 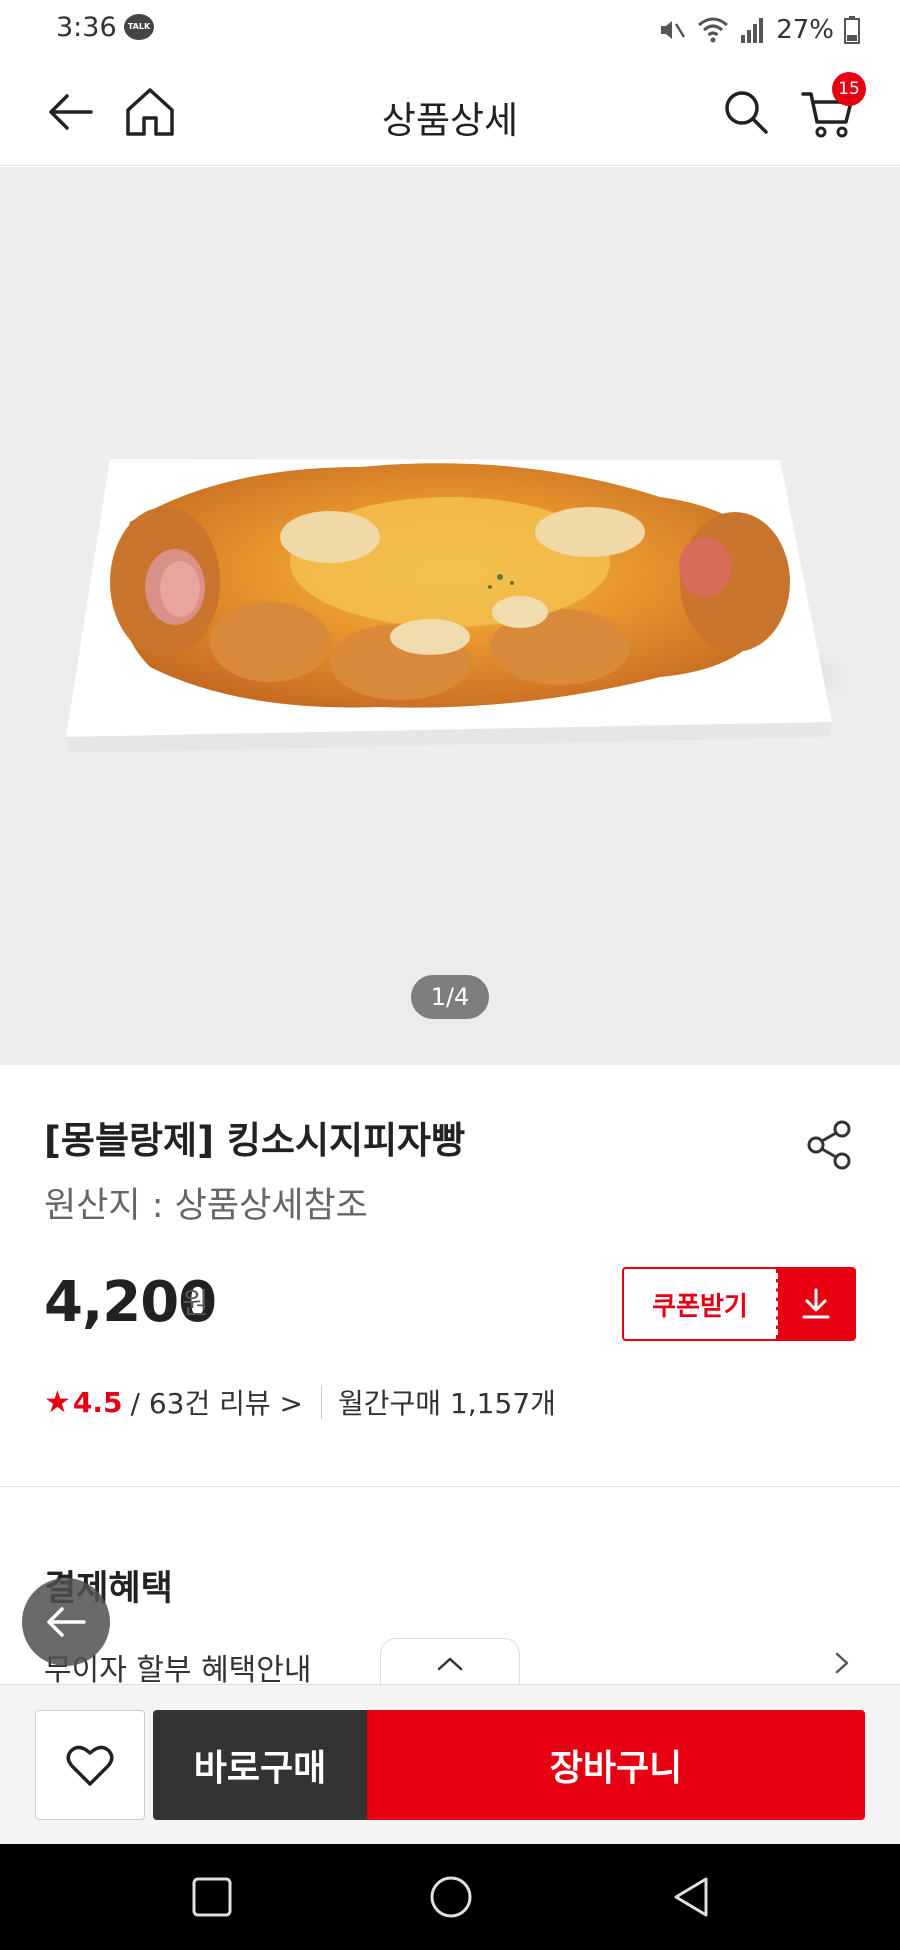 I want to click on system-nav-bar, so click(x=450, y=1897).